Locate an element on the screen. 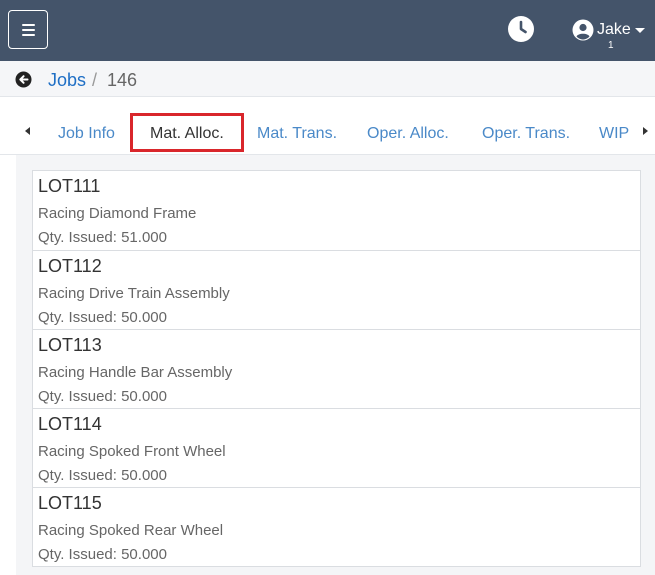 The image size is (655, 575). item-description: Racing Handle Bar Assembly is located at coordinates (135, 372).